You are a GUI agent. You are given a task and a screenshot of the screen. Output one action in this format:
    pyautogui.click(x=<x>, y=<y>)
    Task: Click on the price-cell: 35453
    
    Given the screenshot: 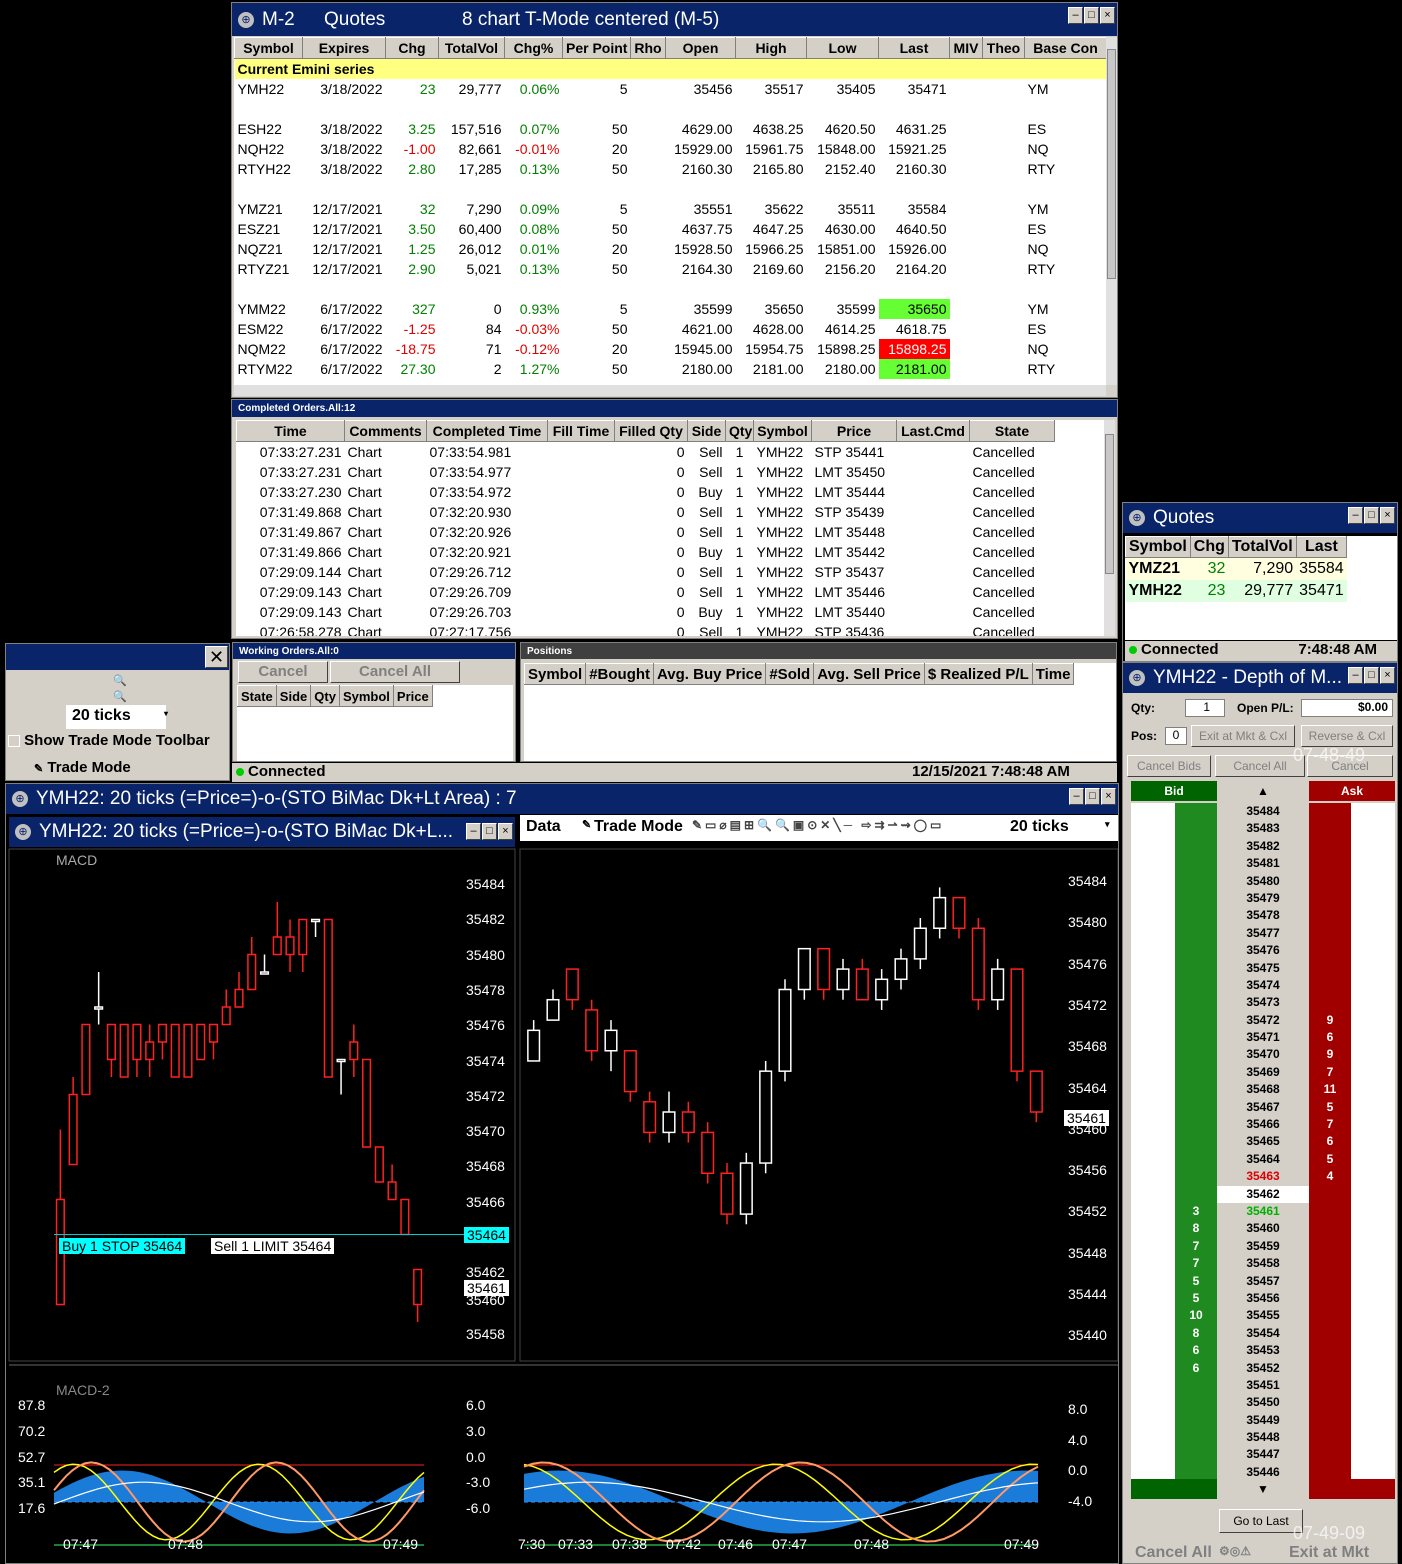 What is the action you would take?
    pyautogui.click(x=1263, y=1351)
    